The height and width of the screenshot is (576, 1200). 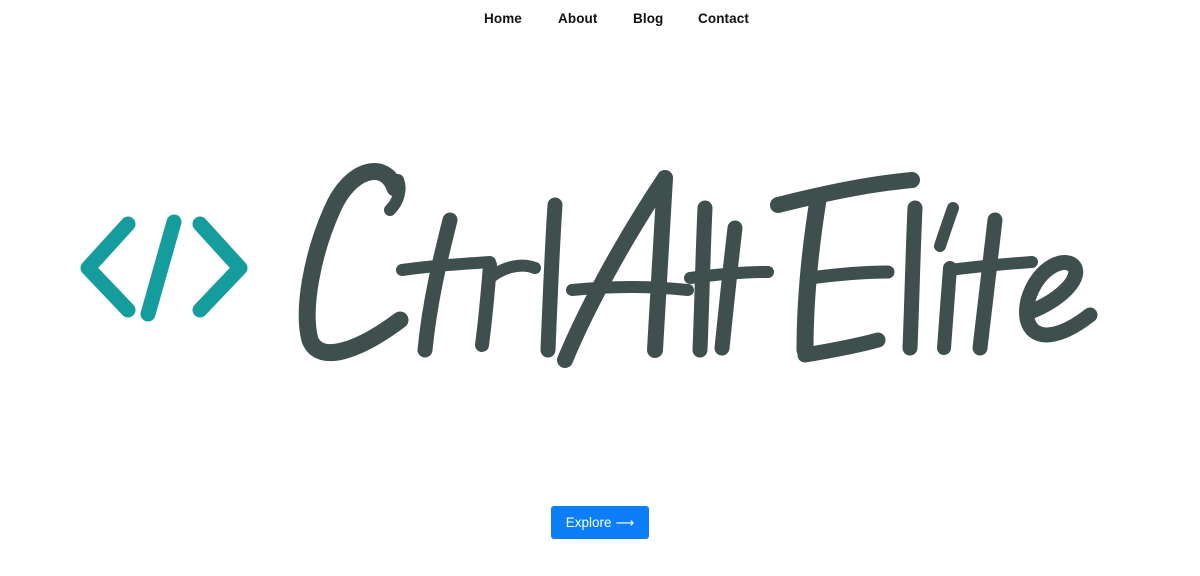 I want to click on nav-about-link: About, so click(x=577, y=18).